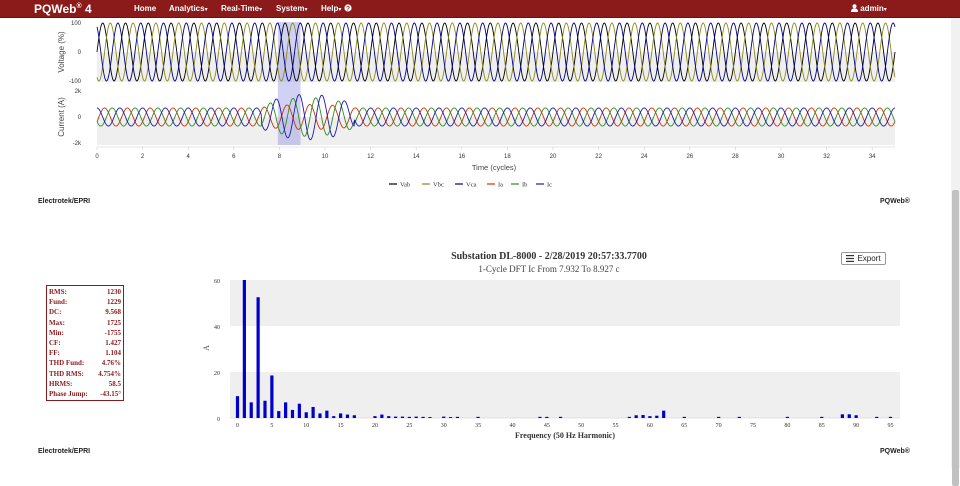  I want to click on export-button: Export, so click(863, 258).